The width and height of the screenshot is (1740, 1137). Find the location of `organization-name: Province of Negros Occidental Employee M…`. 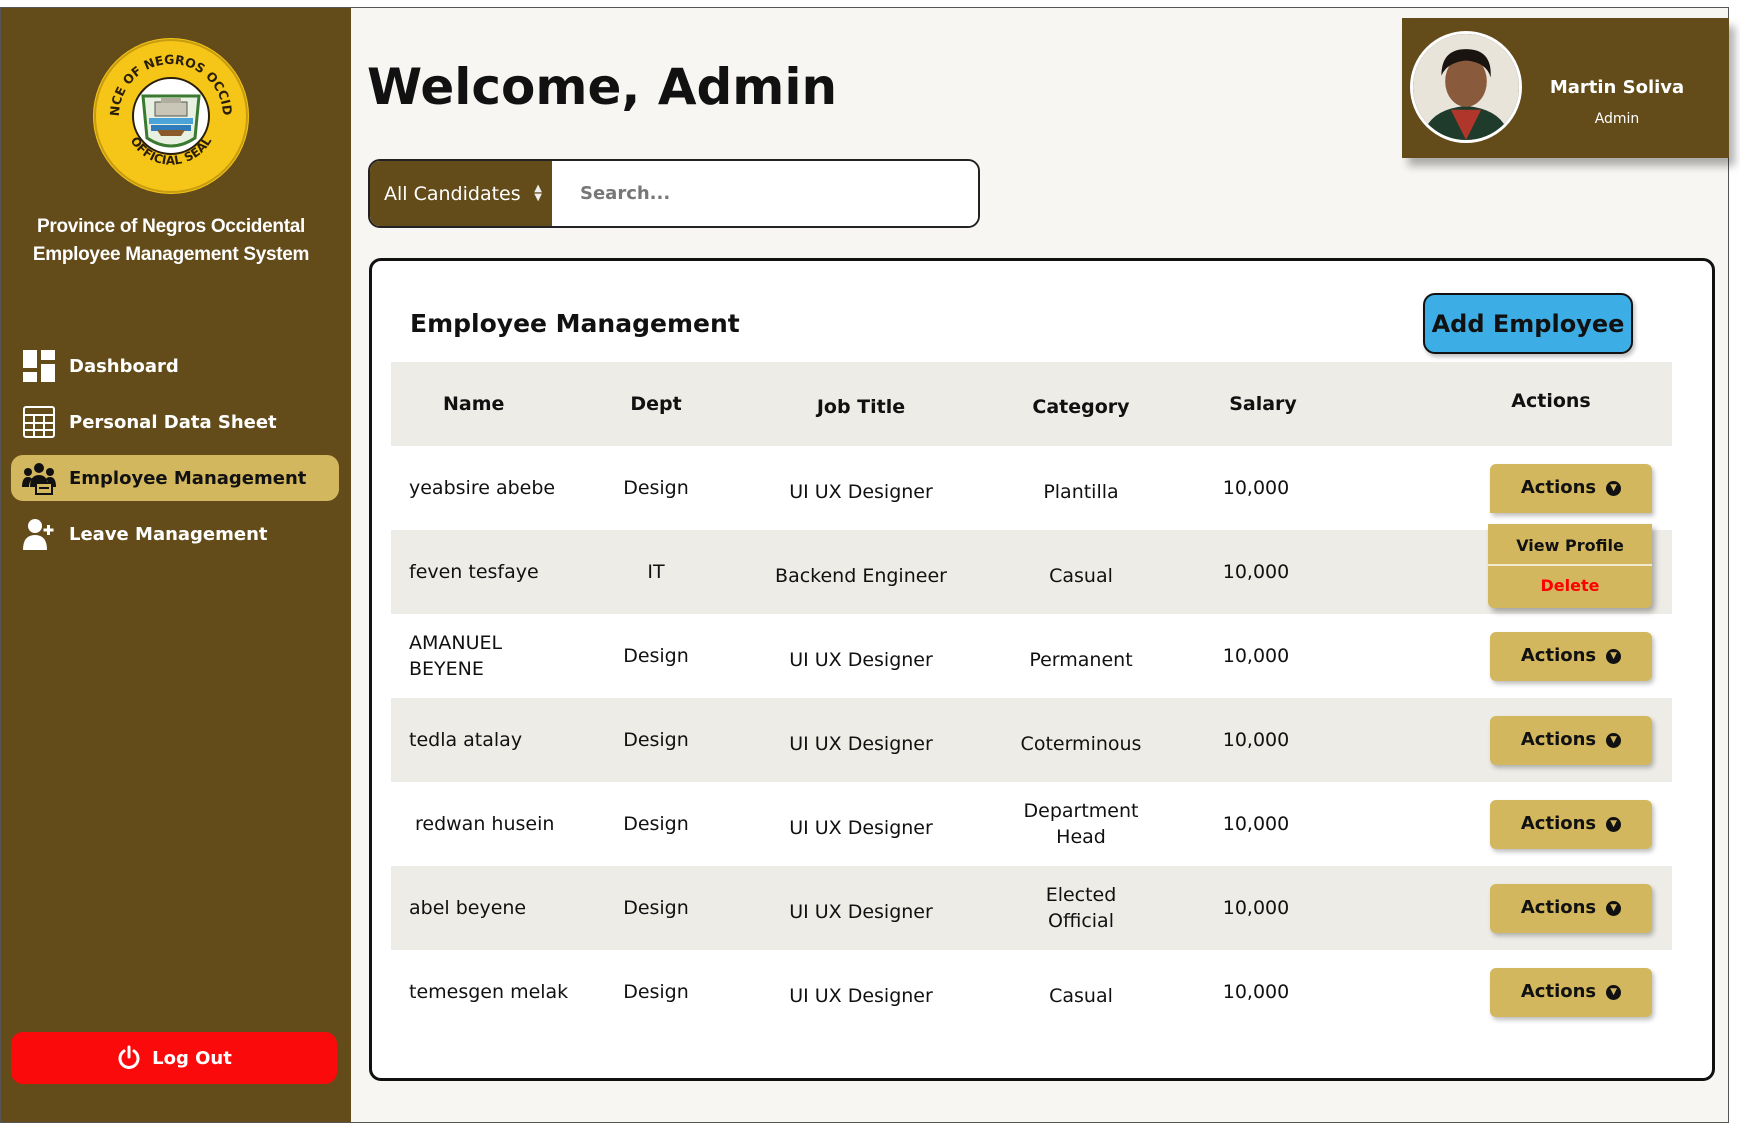

organization-name: Province of Negros Occidental Employee M… is located at coordinates (171, 241).